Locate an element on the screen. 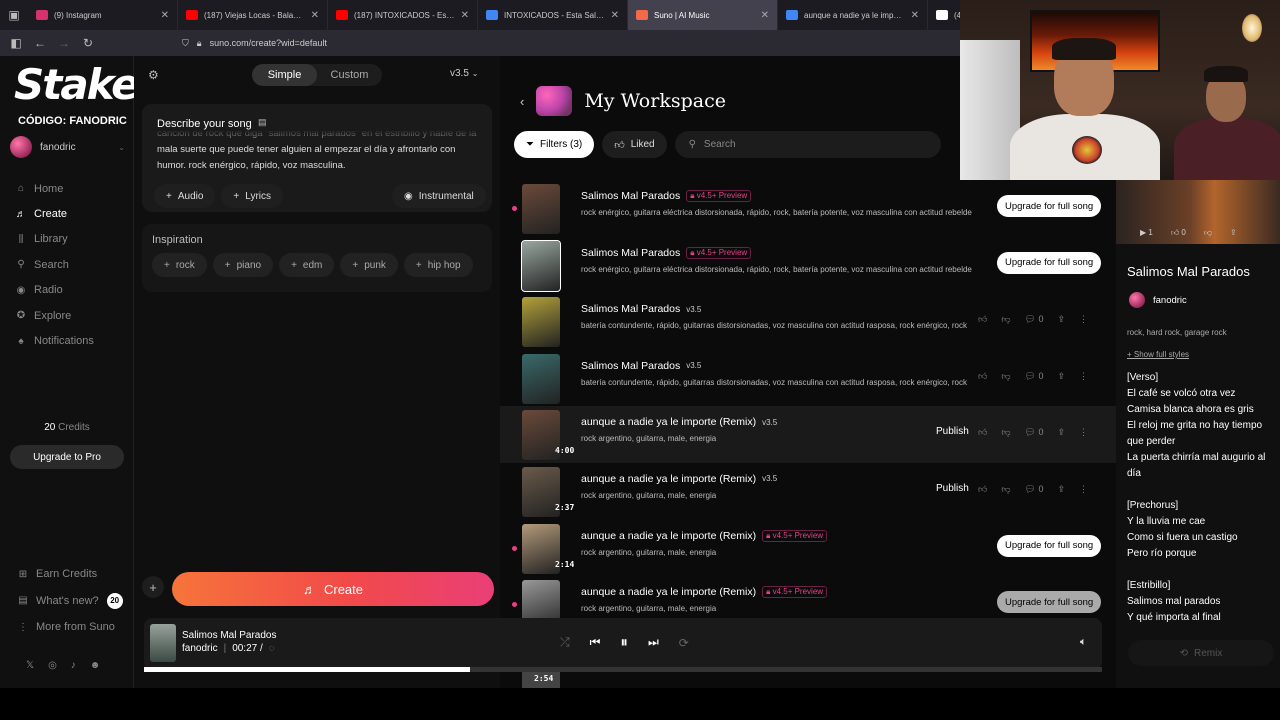 The image size is (1280, 720). player-artist: fanodric is located at coordinates (200, 648).